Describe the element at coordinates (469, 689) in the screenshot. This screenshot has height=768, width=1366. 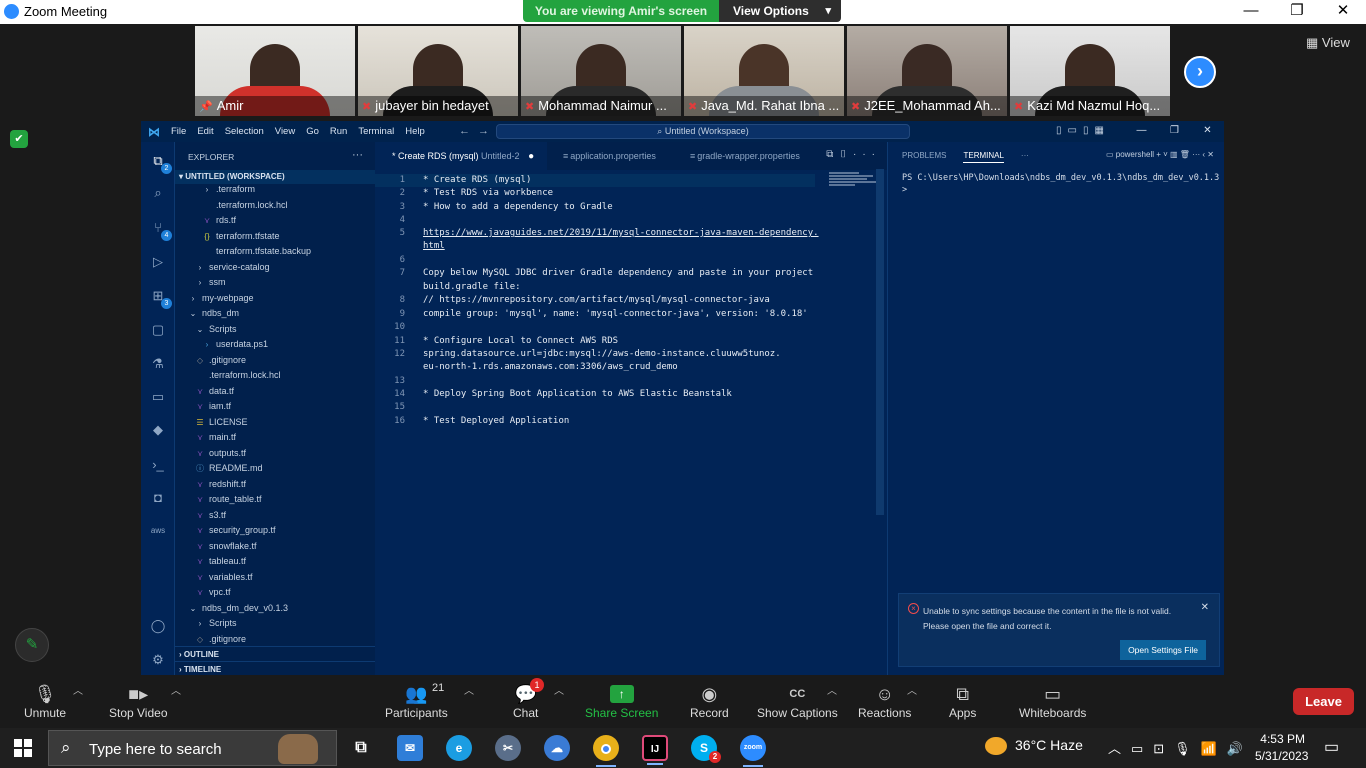
I see `participants-caret-icon: ︿` at that location.